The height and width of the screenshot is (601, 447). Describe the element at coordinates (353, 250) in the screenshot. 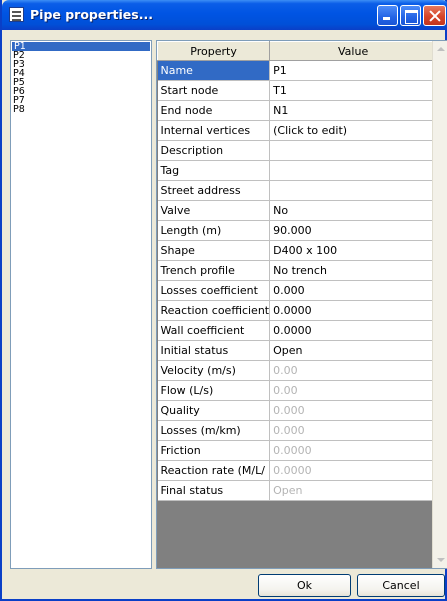

I see `property-value-cell: D400 x 100` at that location.